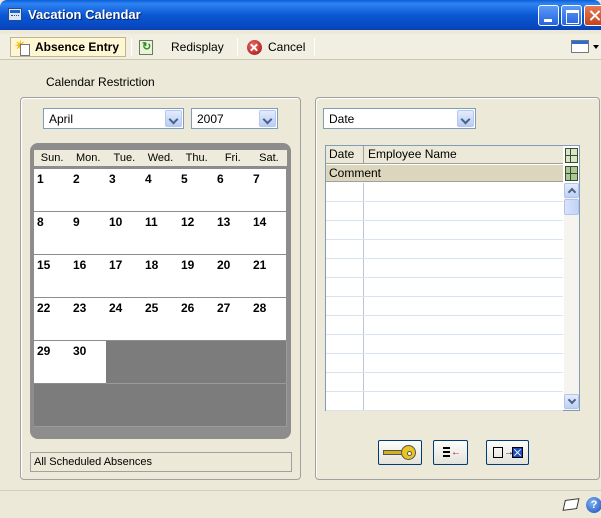 The width and height of the screenshot is (601, 518). What do you see at coordinates (113, 118) in the screenshot?
I see `month-select: April` at bounding box center [113, 118].